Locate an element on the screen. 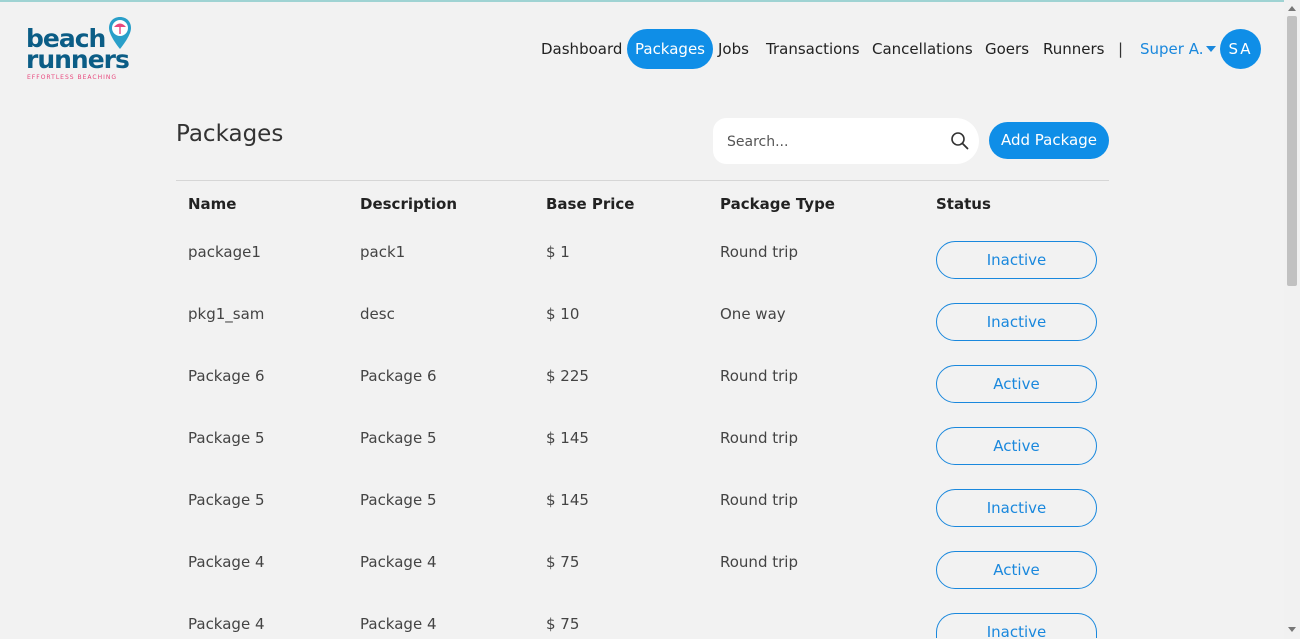  column-header-package-type: Package Type is located at coordinates (777, 204).